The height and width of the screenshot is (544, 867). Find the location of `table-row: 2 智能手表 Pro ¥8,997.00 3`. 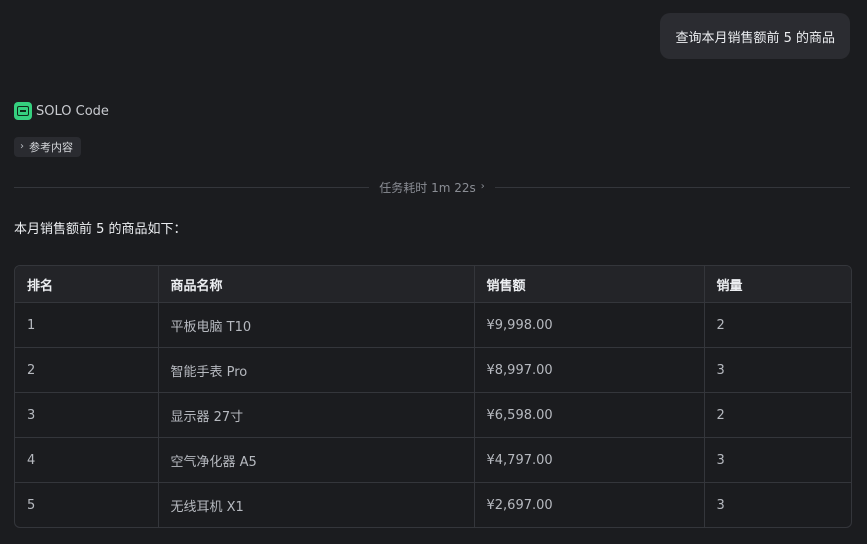

table-row: 2 智能手表 Pro ¥8,997.00 3 is located at coordinates (433, 370).